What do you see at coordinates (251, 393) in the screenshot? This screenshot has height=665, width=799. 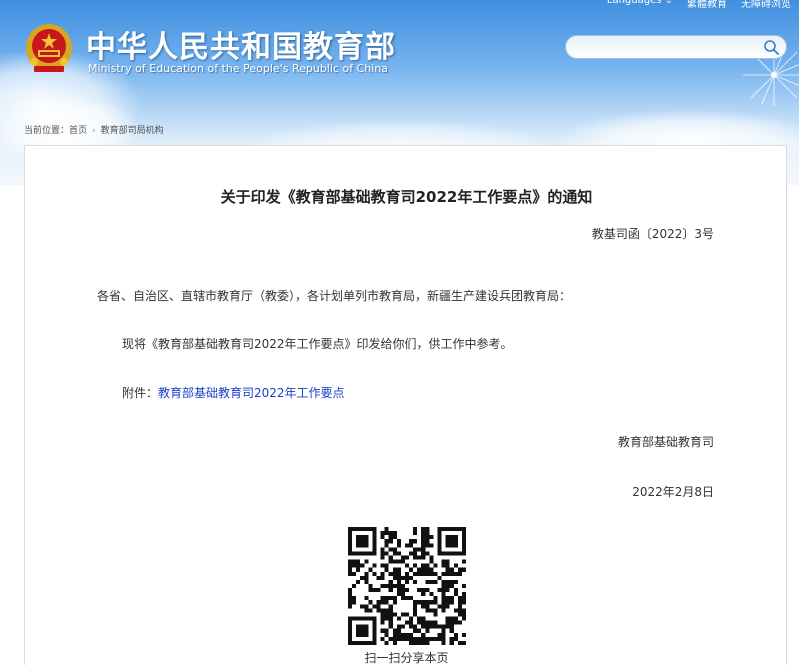 I see `attachment-link: 教育部基础教育司2022年工作要点` at bounding box center [251, 393].